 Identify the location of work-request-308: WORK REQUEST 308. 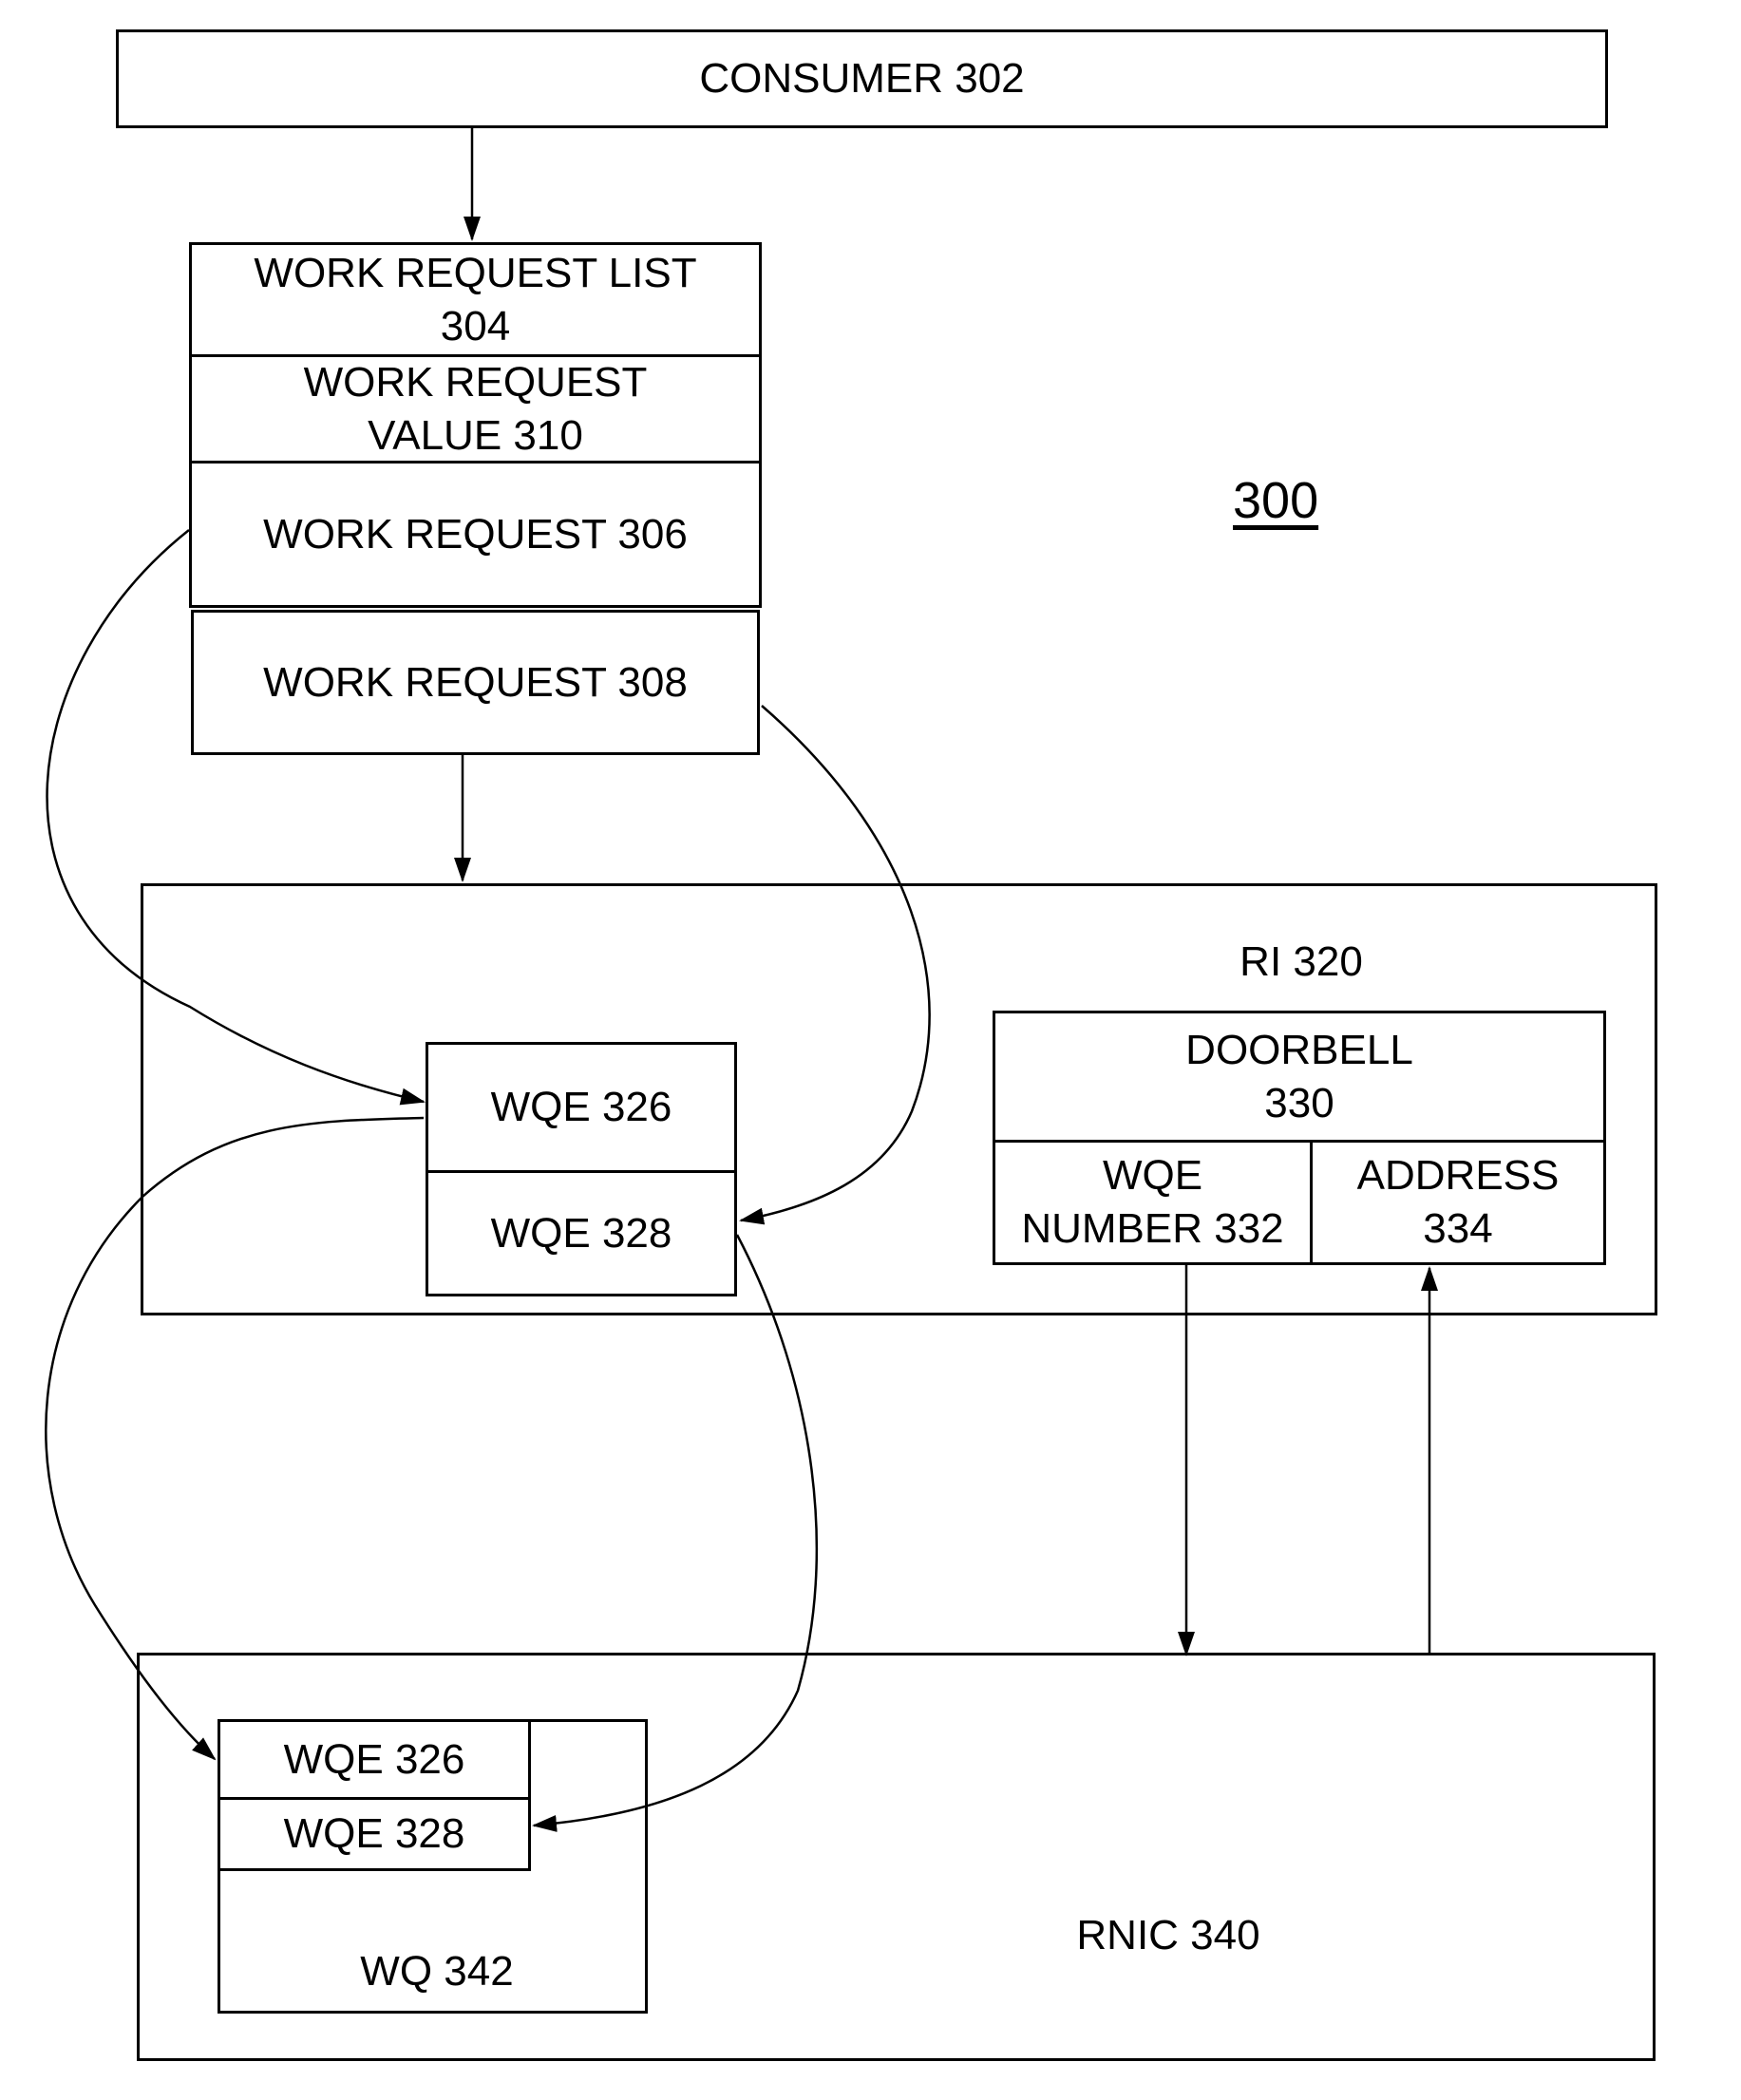
(475, 682).